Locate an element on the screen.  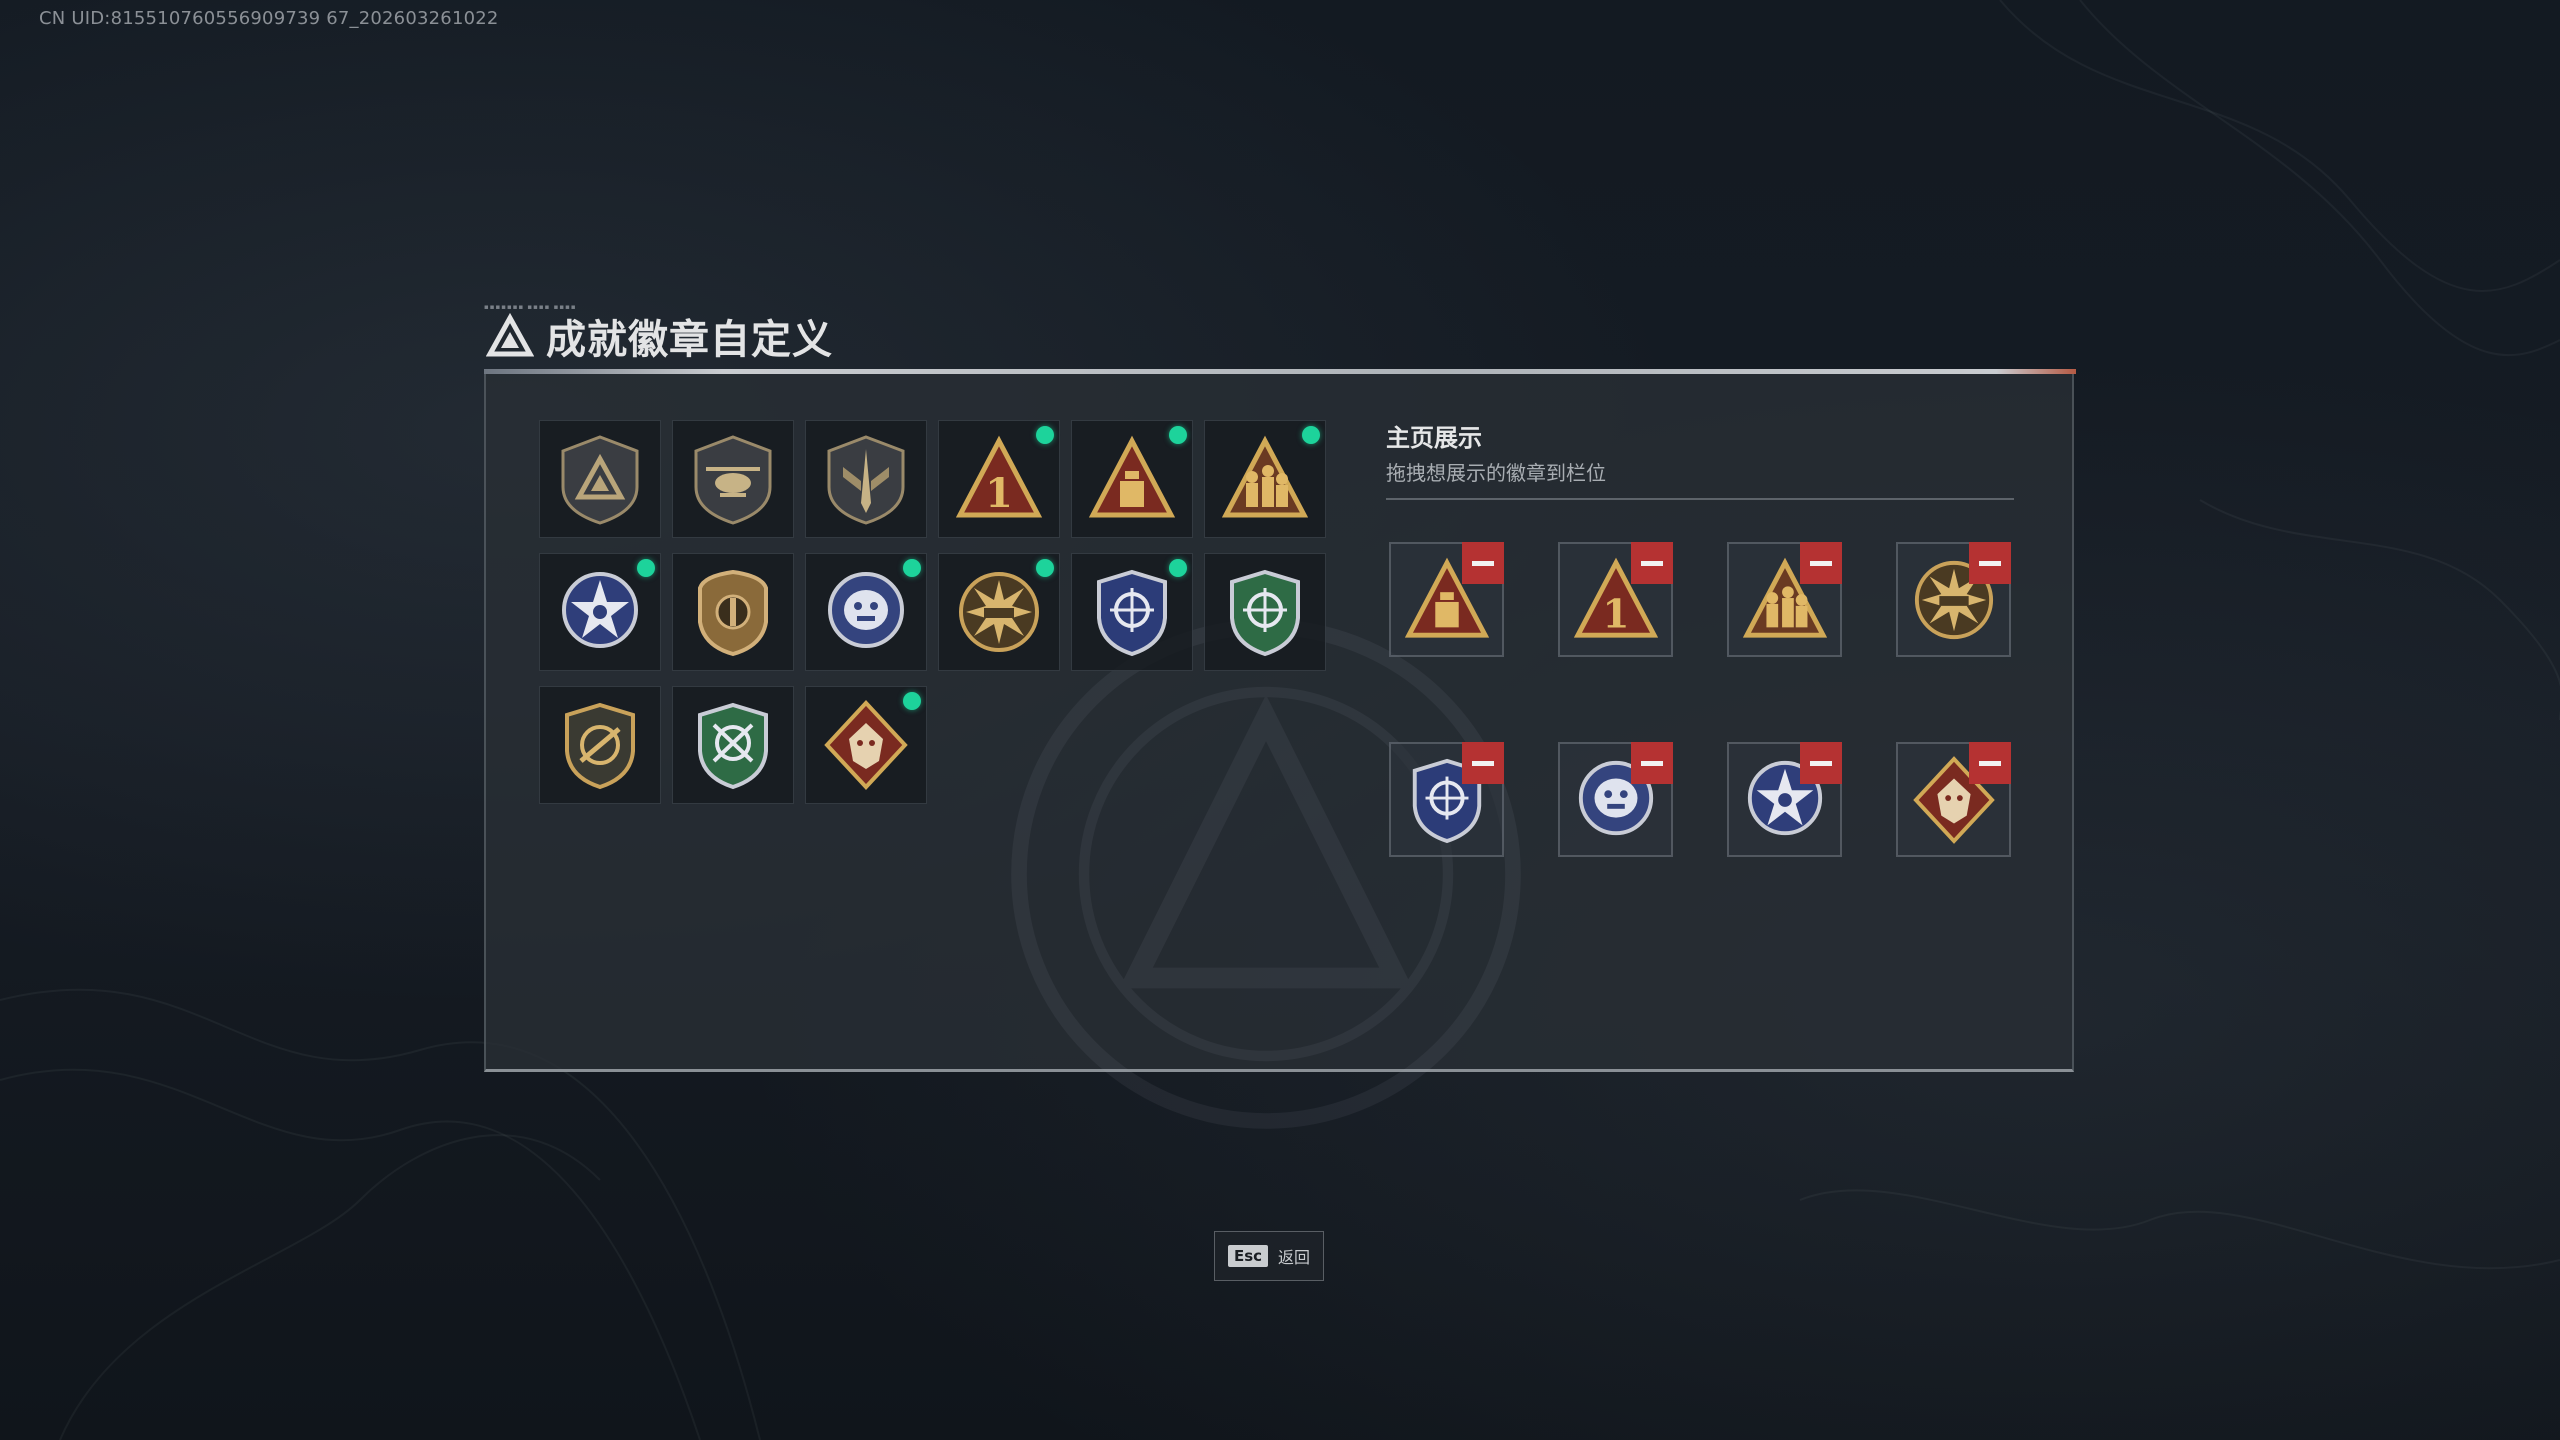
badge-supply-crate is located at coordinates (1132, 479).